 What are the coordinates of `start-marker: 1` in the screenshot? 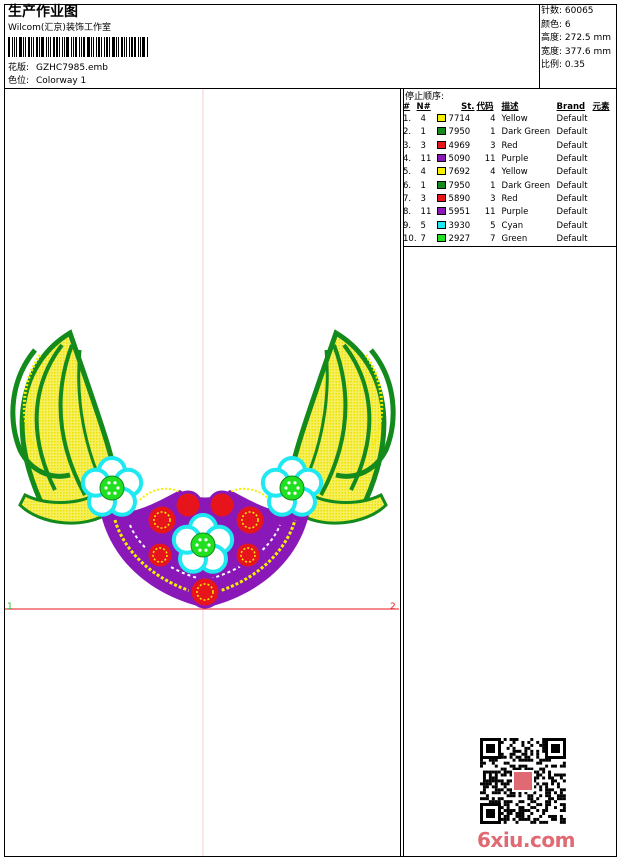 It's located at (10, 607).